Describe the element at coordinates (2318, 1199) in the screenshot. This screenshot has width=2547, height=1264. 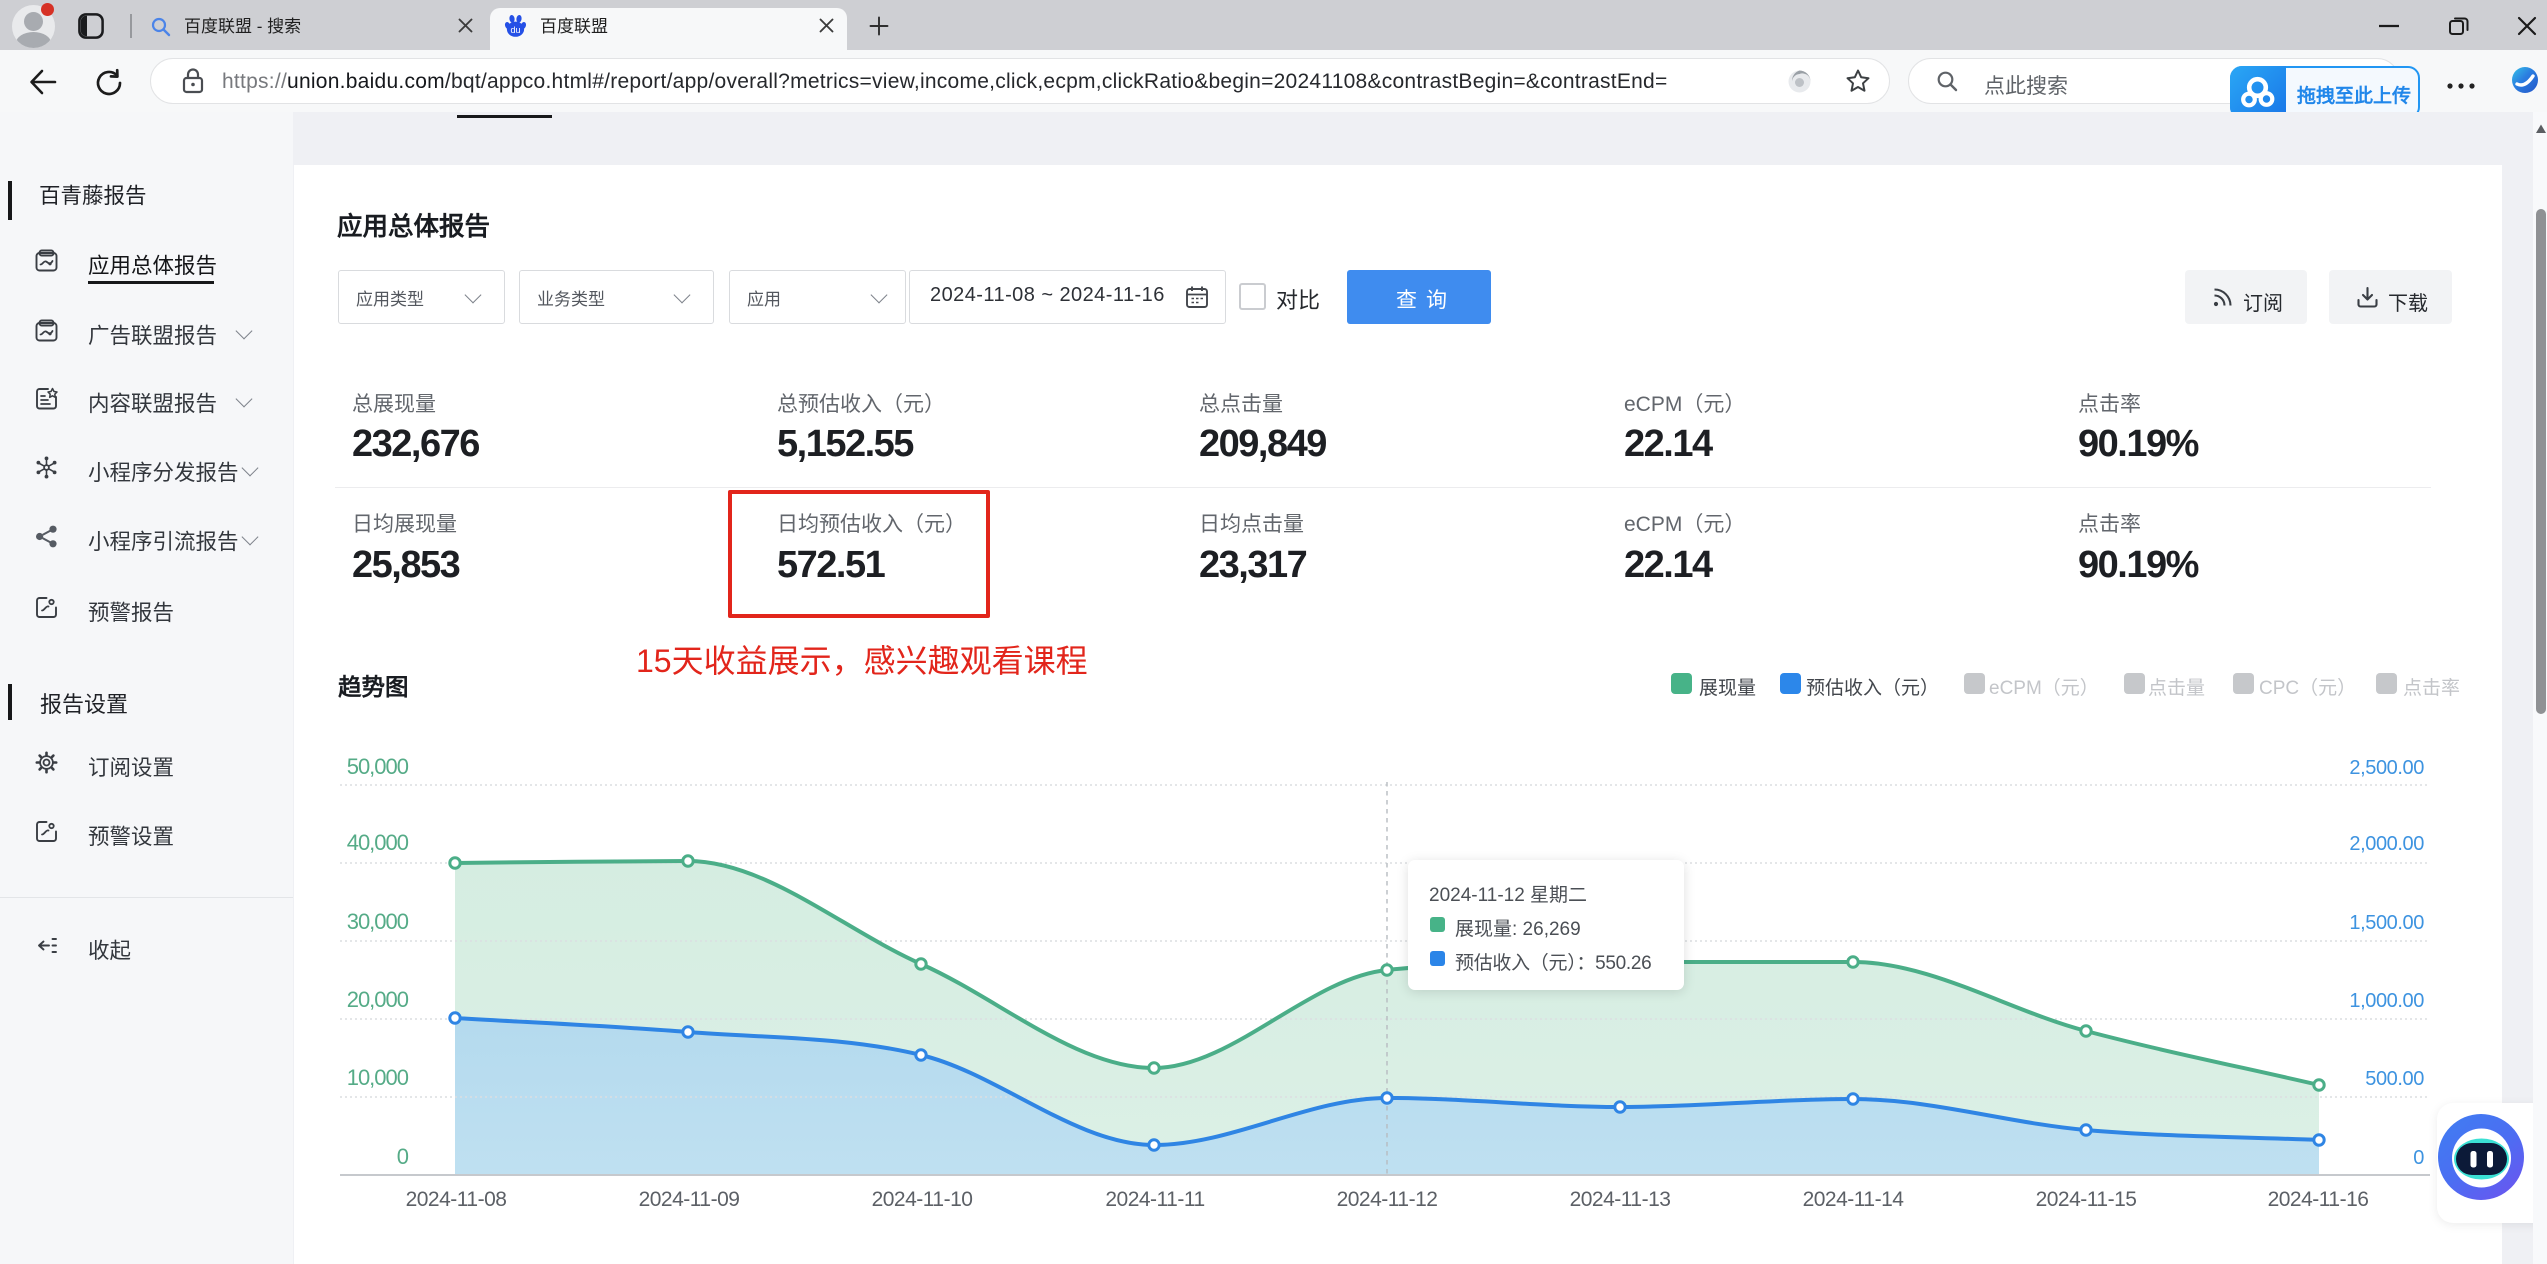
I see `svg-text: 2024-11-16` at that location.